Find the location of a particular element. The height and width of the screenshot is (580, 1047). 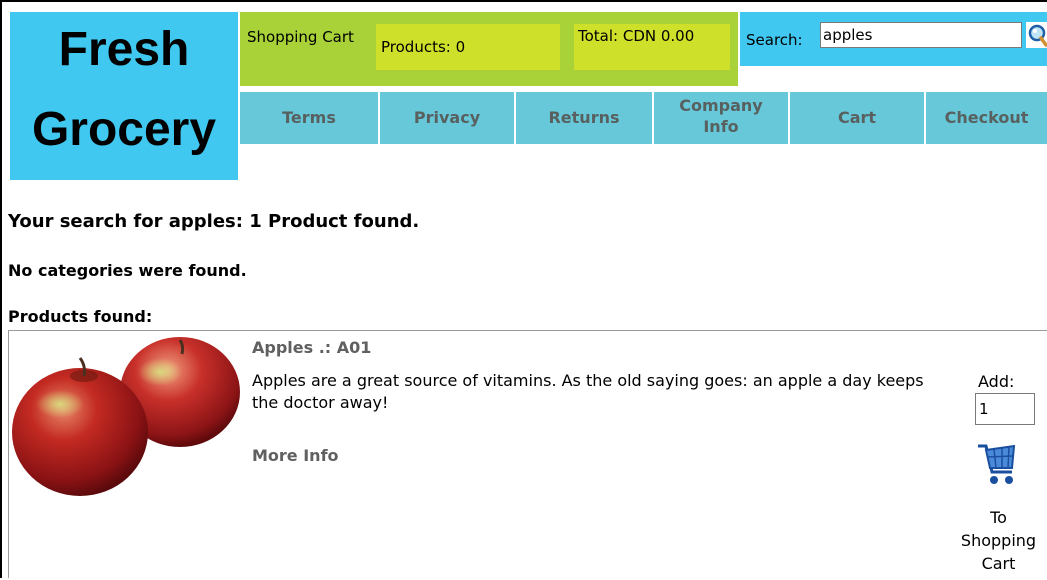

add-quantity-label: Add: is located at coordinates (996, 381).